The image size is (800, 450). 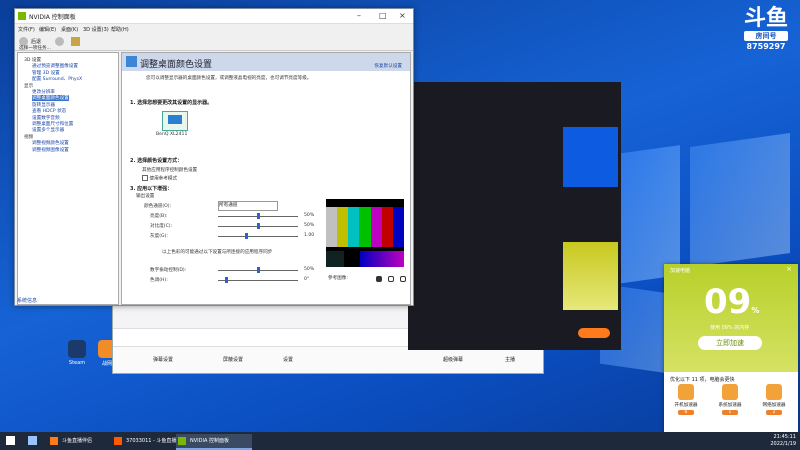 What do you see at coordinates (43, 105) in the screenshot?
I see `tree-item: 旋转显示器` at bounding box center [43, 105].